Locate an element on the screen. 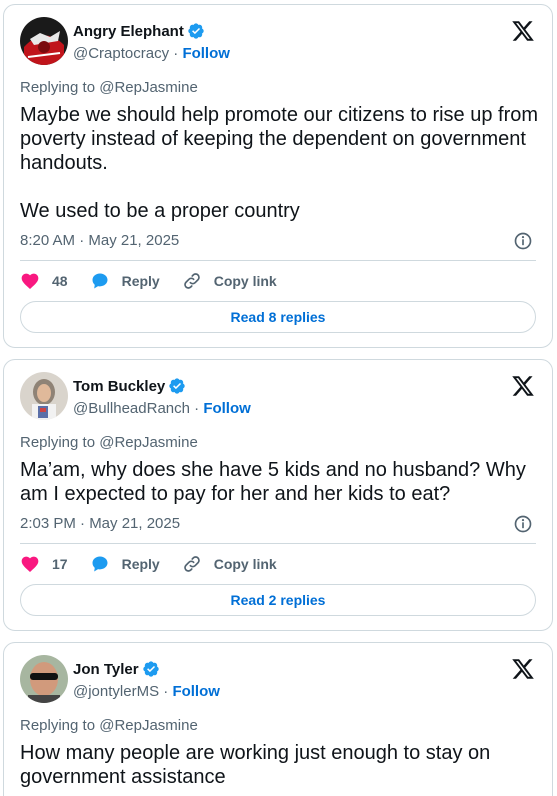 Image resolution: width=557 pixels, height=796 pixels. timestamp: 2:03 PM · May 21, 2025 is located at coordinates (100, 523).